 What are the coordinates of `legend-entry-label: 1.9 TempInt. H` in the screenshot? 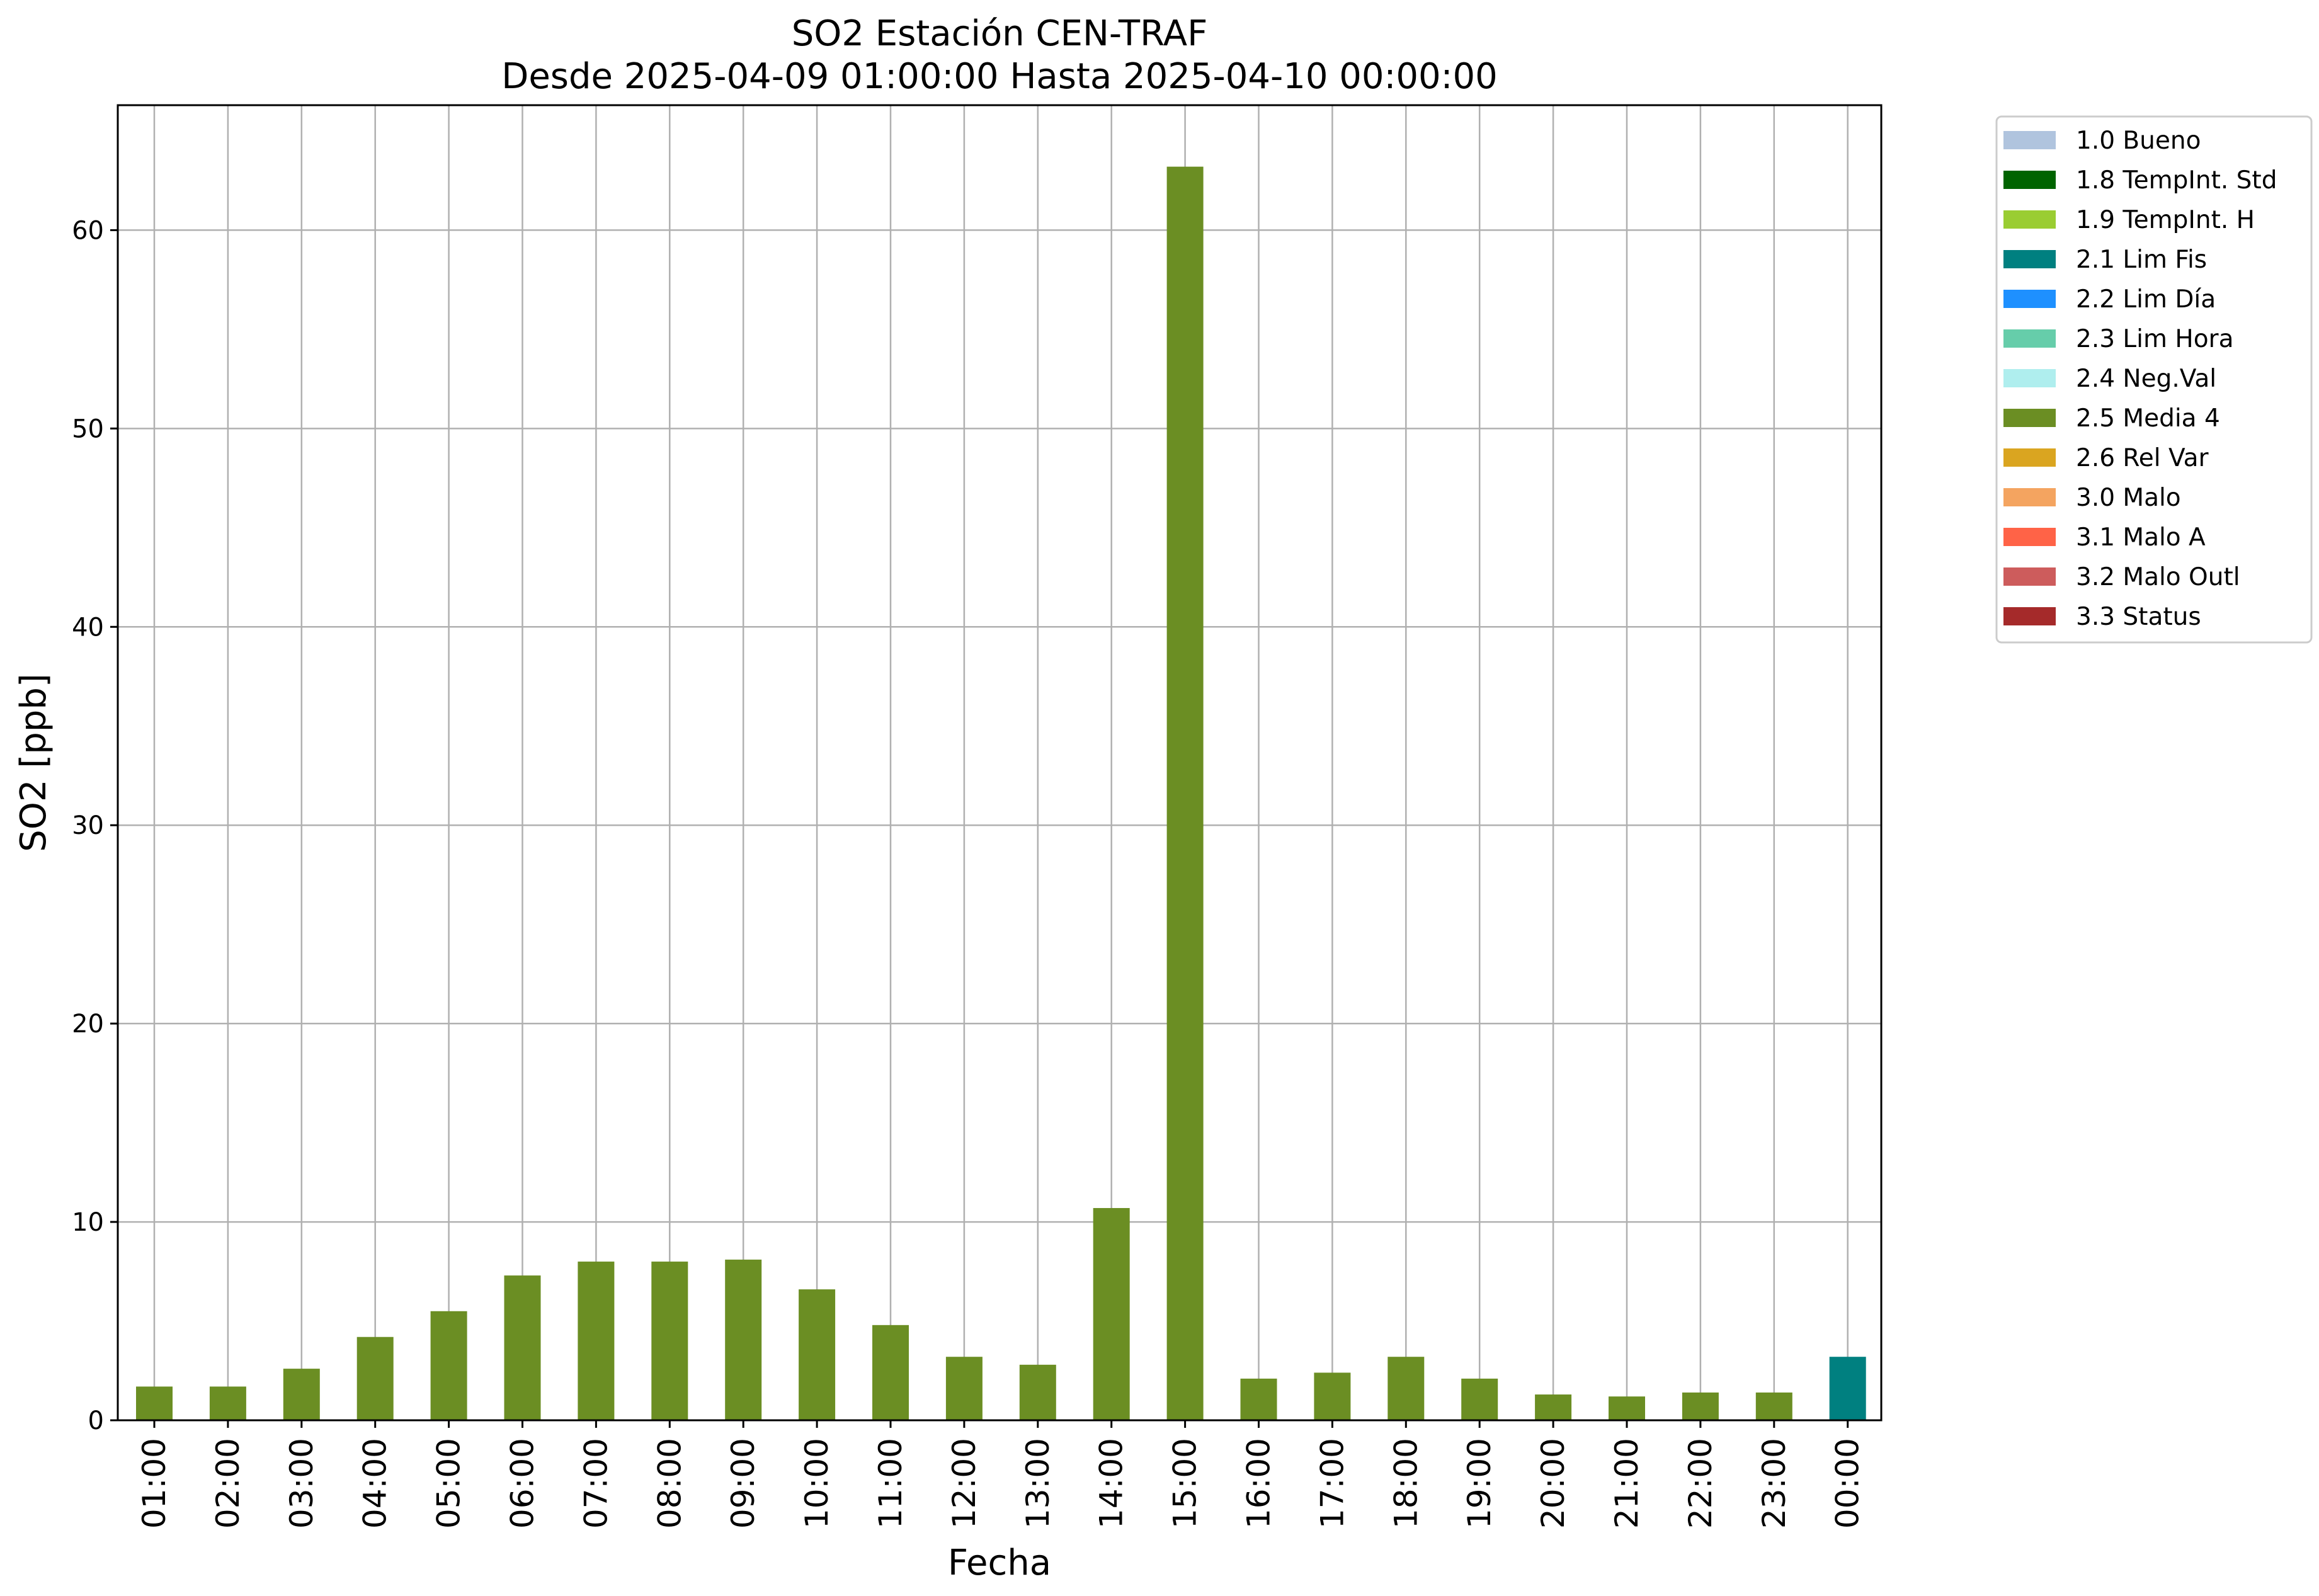 It's located at (2165, 220).